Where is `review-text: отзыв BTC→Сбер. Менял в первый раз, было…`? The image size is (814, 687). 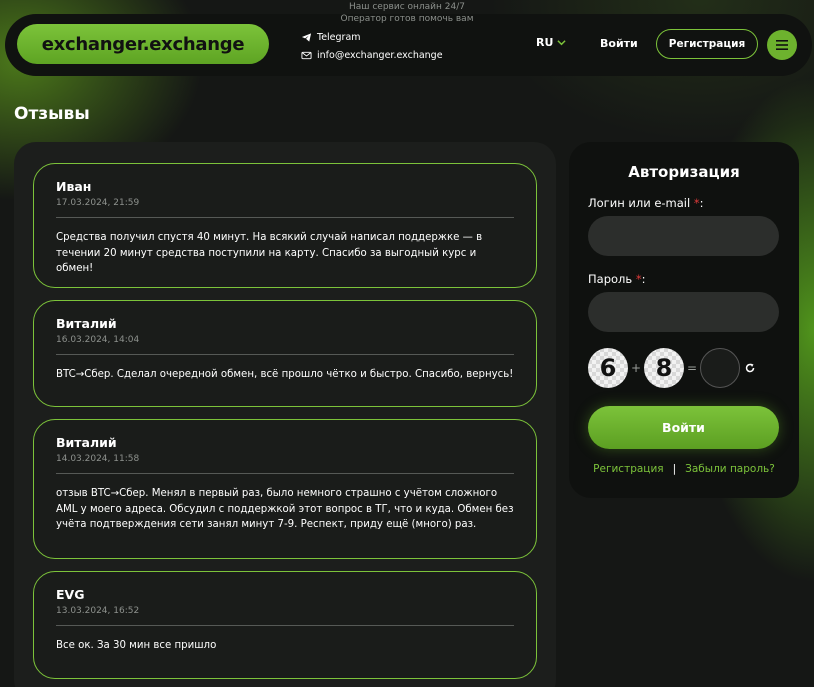
review-text: отзыв BTC→Сбер. Менял в первый раз, было… is located at coordinates (285, 509).